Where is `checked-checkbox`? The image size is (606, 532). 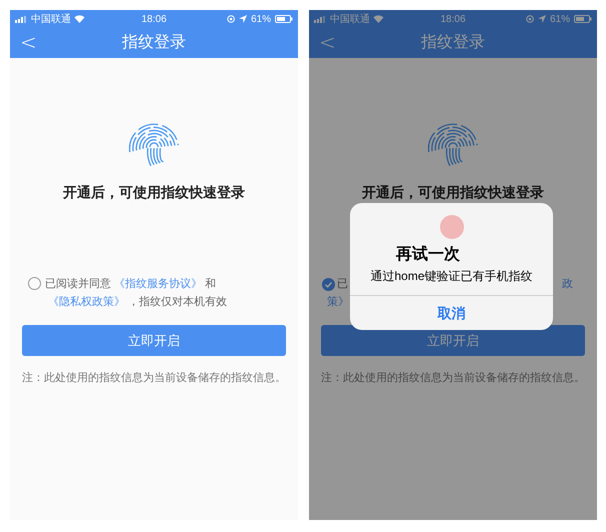 checked-checkbox is located at coordinates (328, 284).